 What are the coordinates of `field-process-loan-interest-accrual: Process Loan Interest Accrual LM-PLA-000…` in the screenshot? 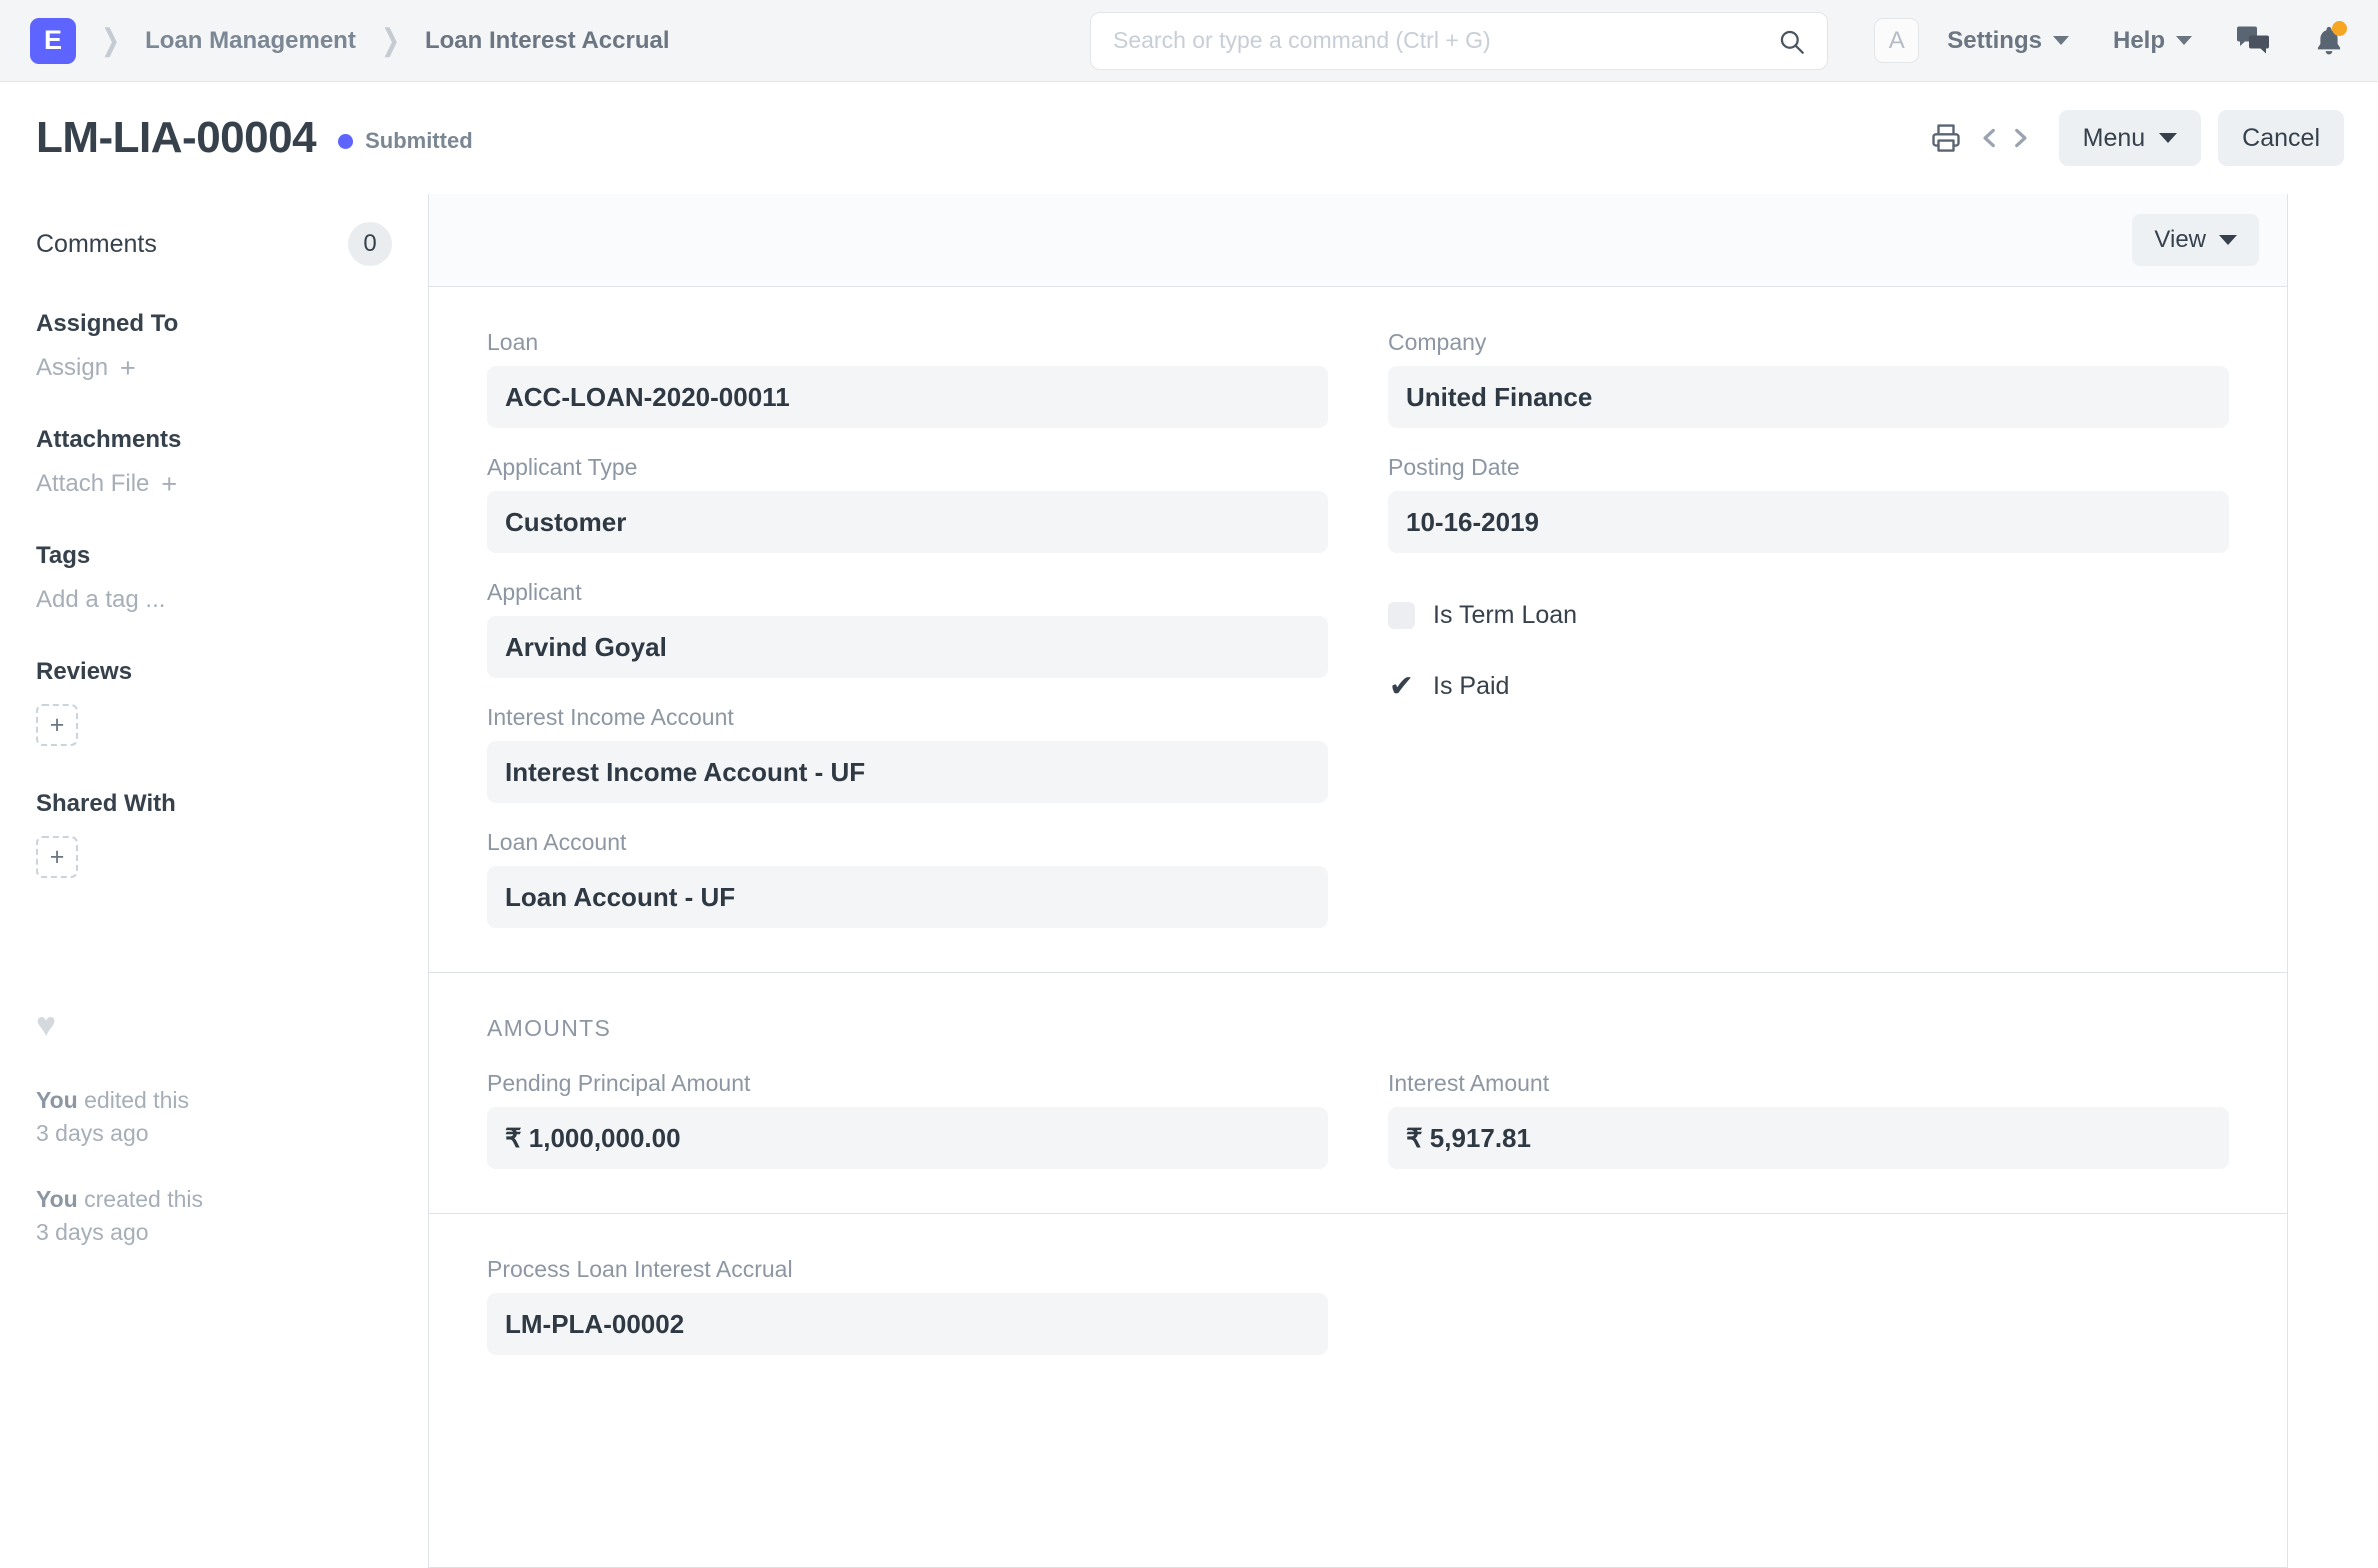 It's located at (907, 1305).